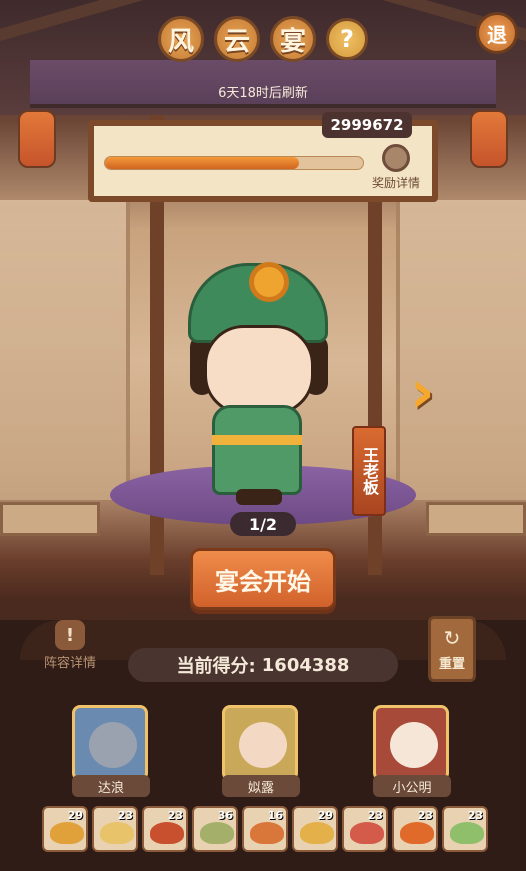 The height and width of the screenshot is (871, 526). I want to click on title-char-1: 风, so click(181, 39).